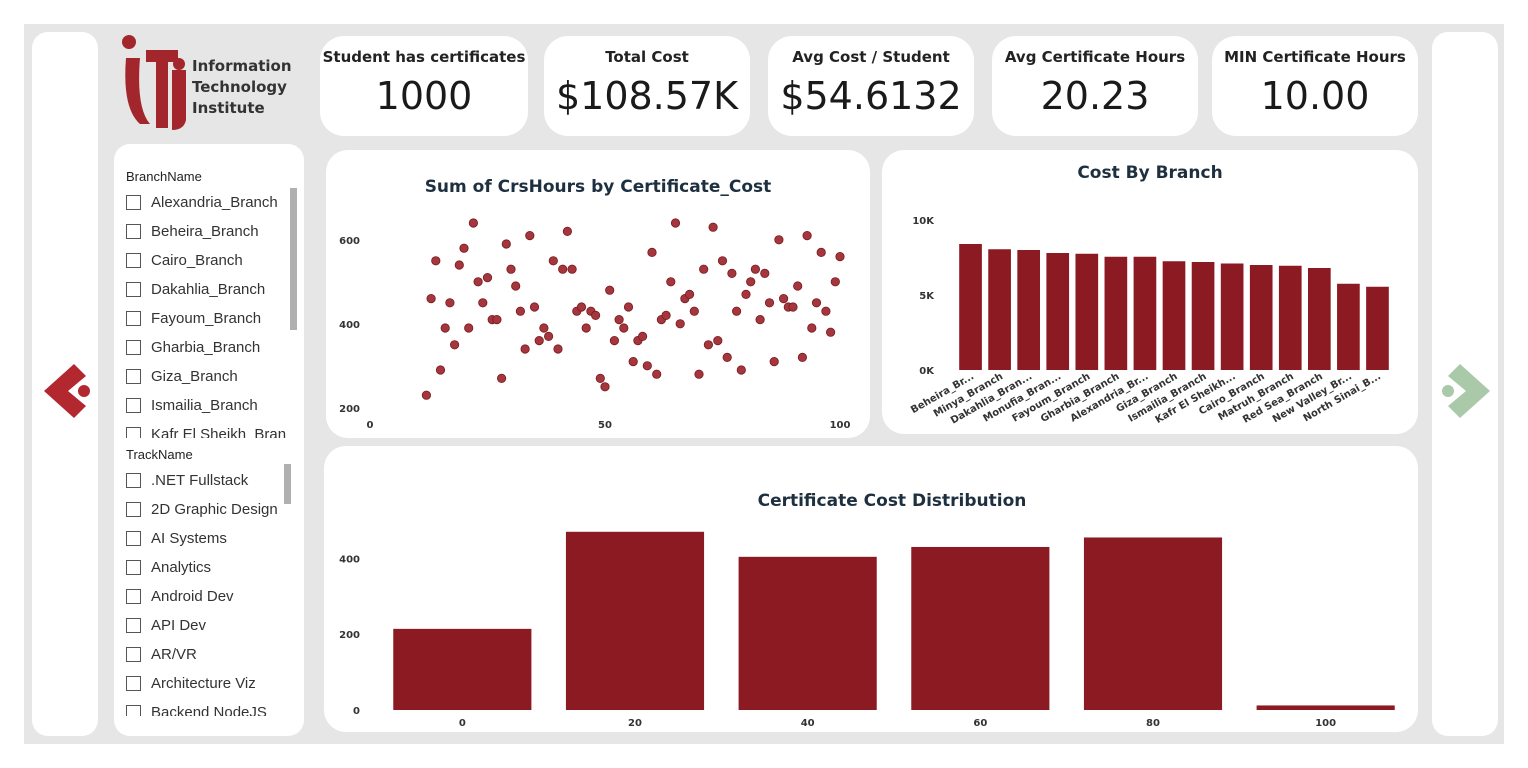 Image resolution: width=1528 pixels, height=768 pixels. Describe the element at coordinates (212, 625) in the screenshot. I see `slicer-item-track: API Dev` at that location.